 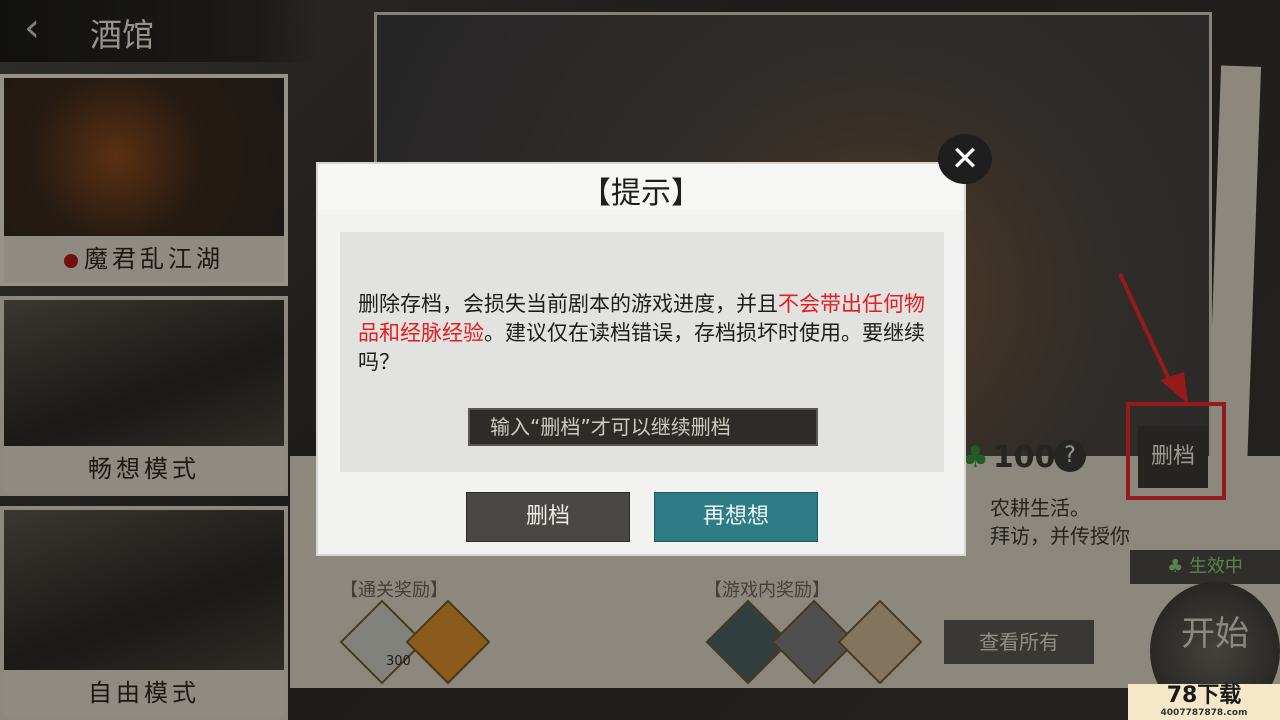 I want to click on confirm-text-input: 输入“删档”才可以继续删档, so click(x=643, y=427).